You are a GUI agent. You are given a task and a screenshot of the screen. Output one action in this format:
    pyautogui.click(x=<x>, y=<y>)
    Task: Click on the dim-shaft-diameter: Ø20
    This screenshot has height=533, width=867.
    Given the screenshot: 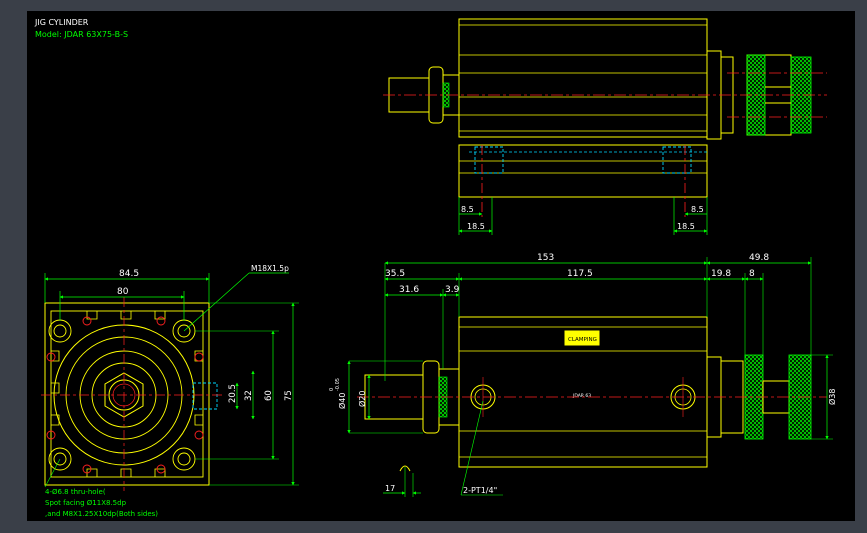 What is the action you would take?
    pyautogui.click(x=362, y=399)
    